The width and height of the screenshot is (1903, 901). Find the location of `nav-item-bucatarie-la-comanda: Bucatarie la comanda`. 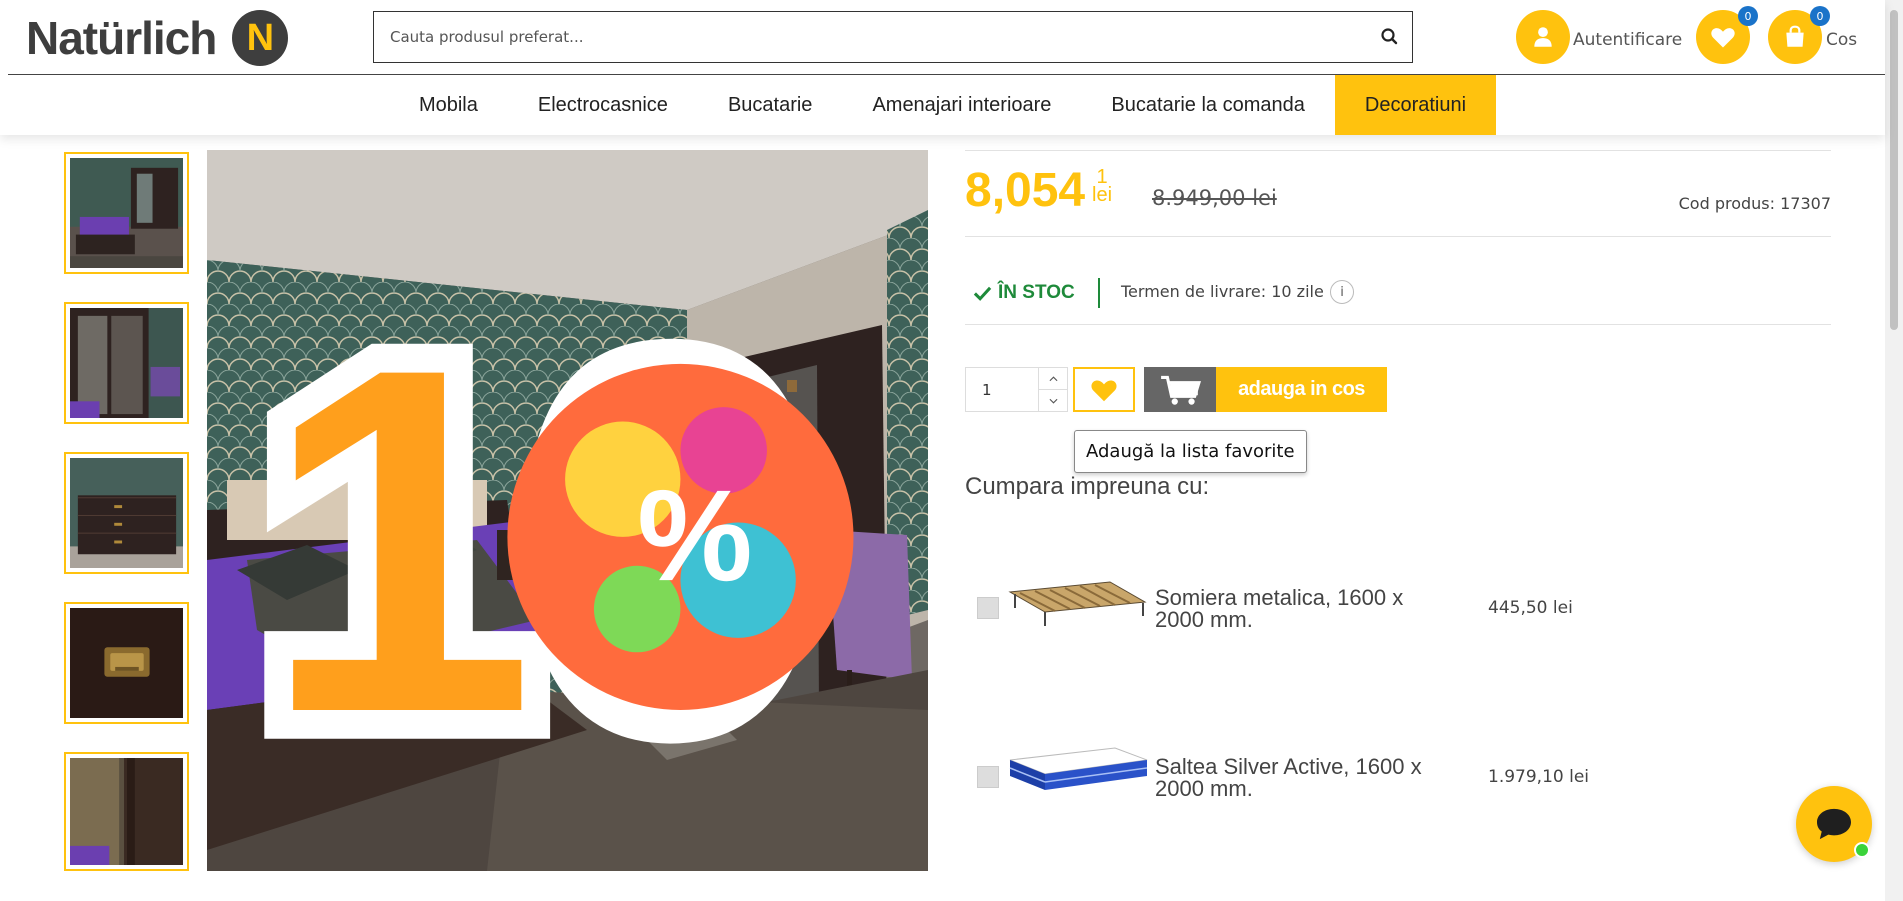

nav-item-bucatarie-la-comanda: Bucatarie la comanda is located at coordinates (1207, 105).